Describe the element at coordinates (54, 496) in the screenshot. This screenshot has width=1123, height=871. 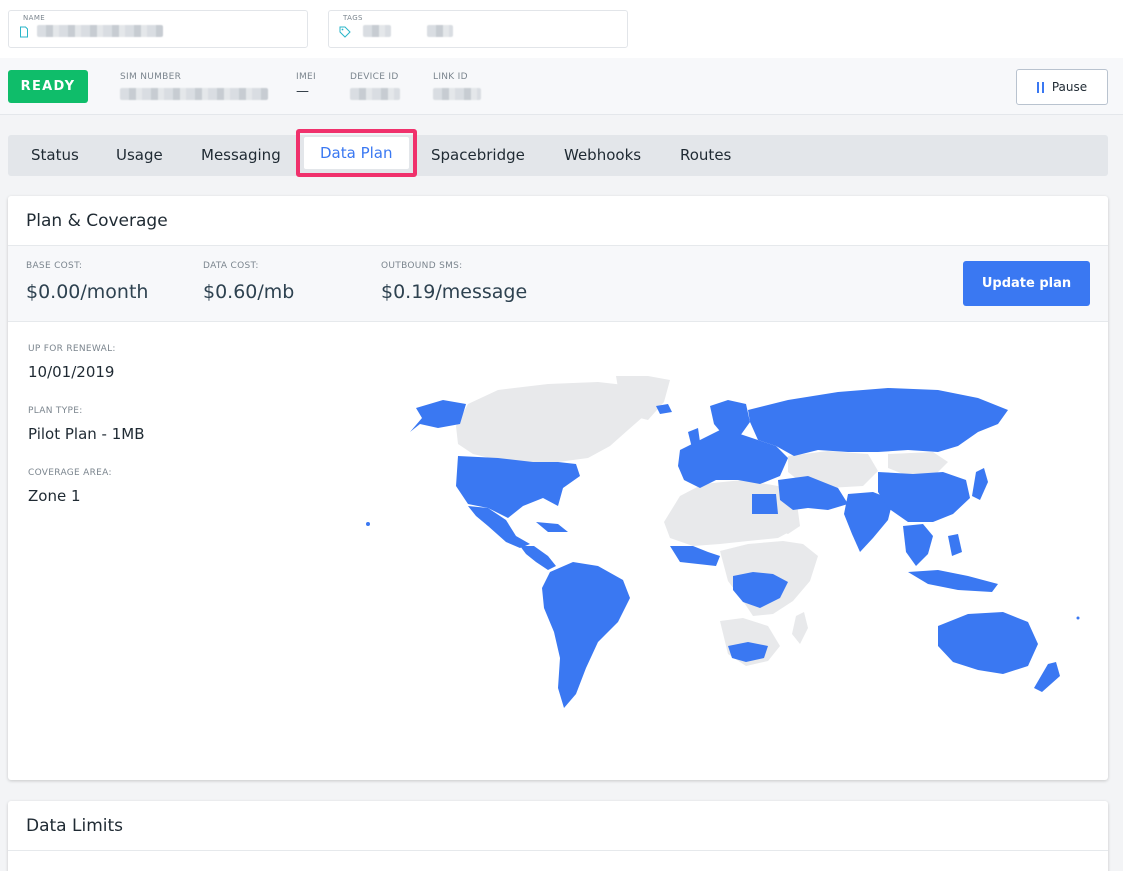
I see `coverage-area-value: Zone 1` at that location.